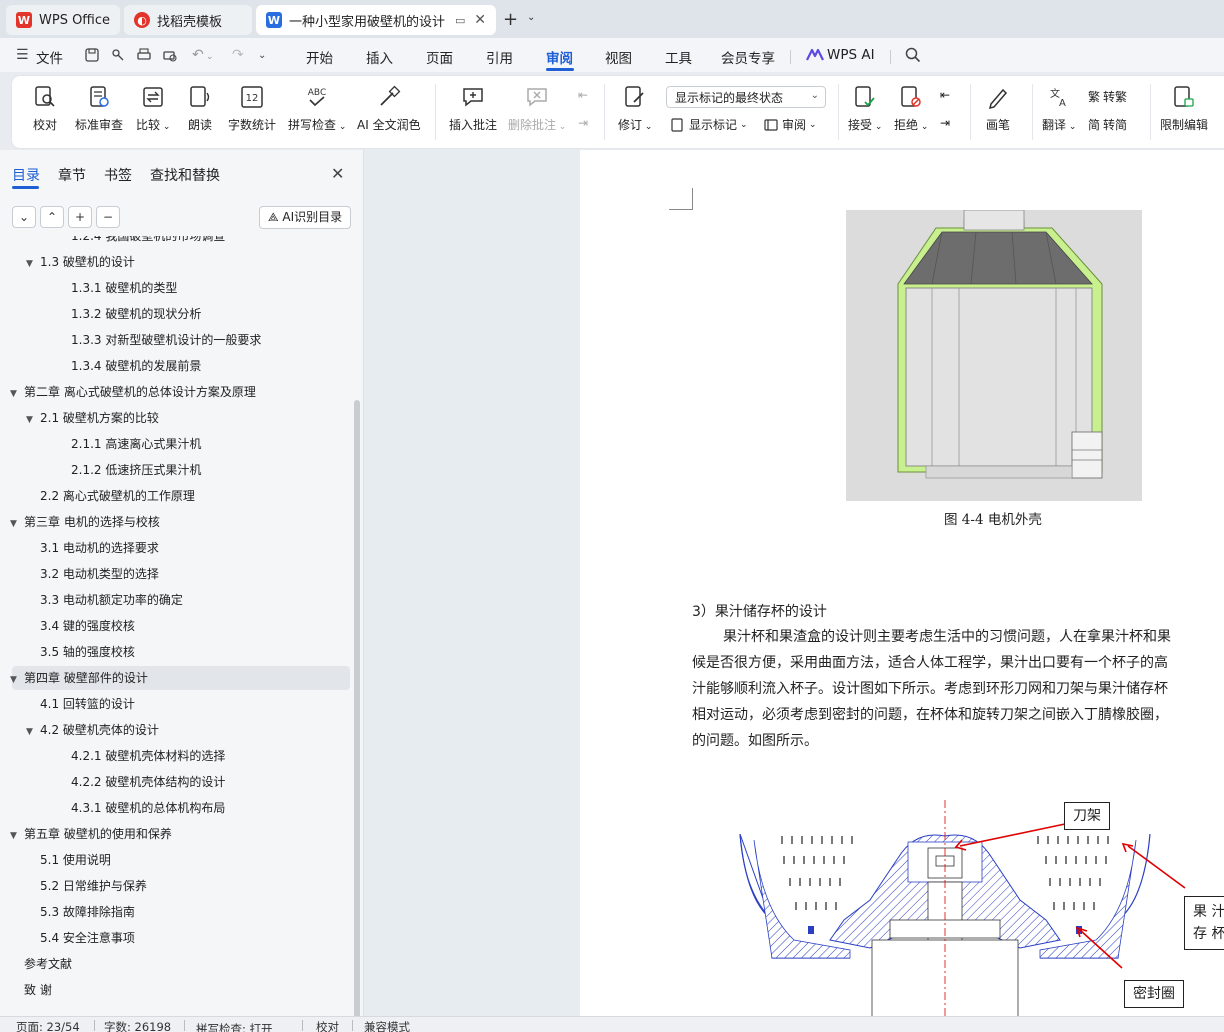 This screenshot has height=1032, width=1224. I want to click on toc-item: 4.1 回转篮的设计, so click(87, 704).